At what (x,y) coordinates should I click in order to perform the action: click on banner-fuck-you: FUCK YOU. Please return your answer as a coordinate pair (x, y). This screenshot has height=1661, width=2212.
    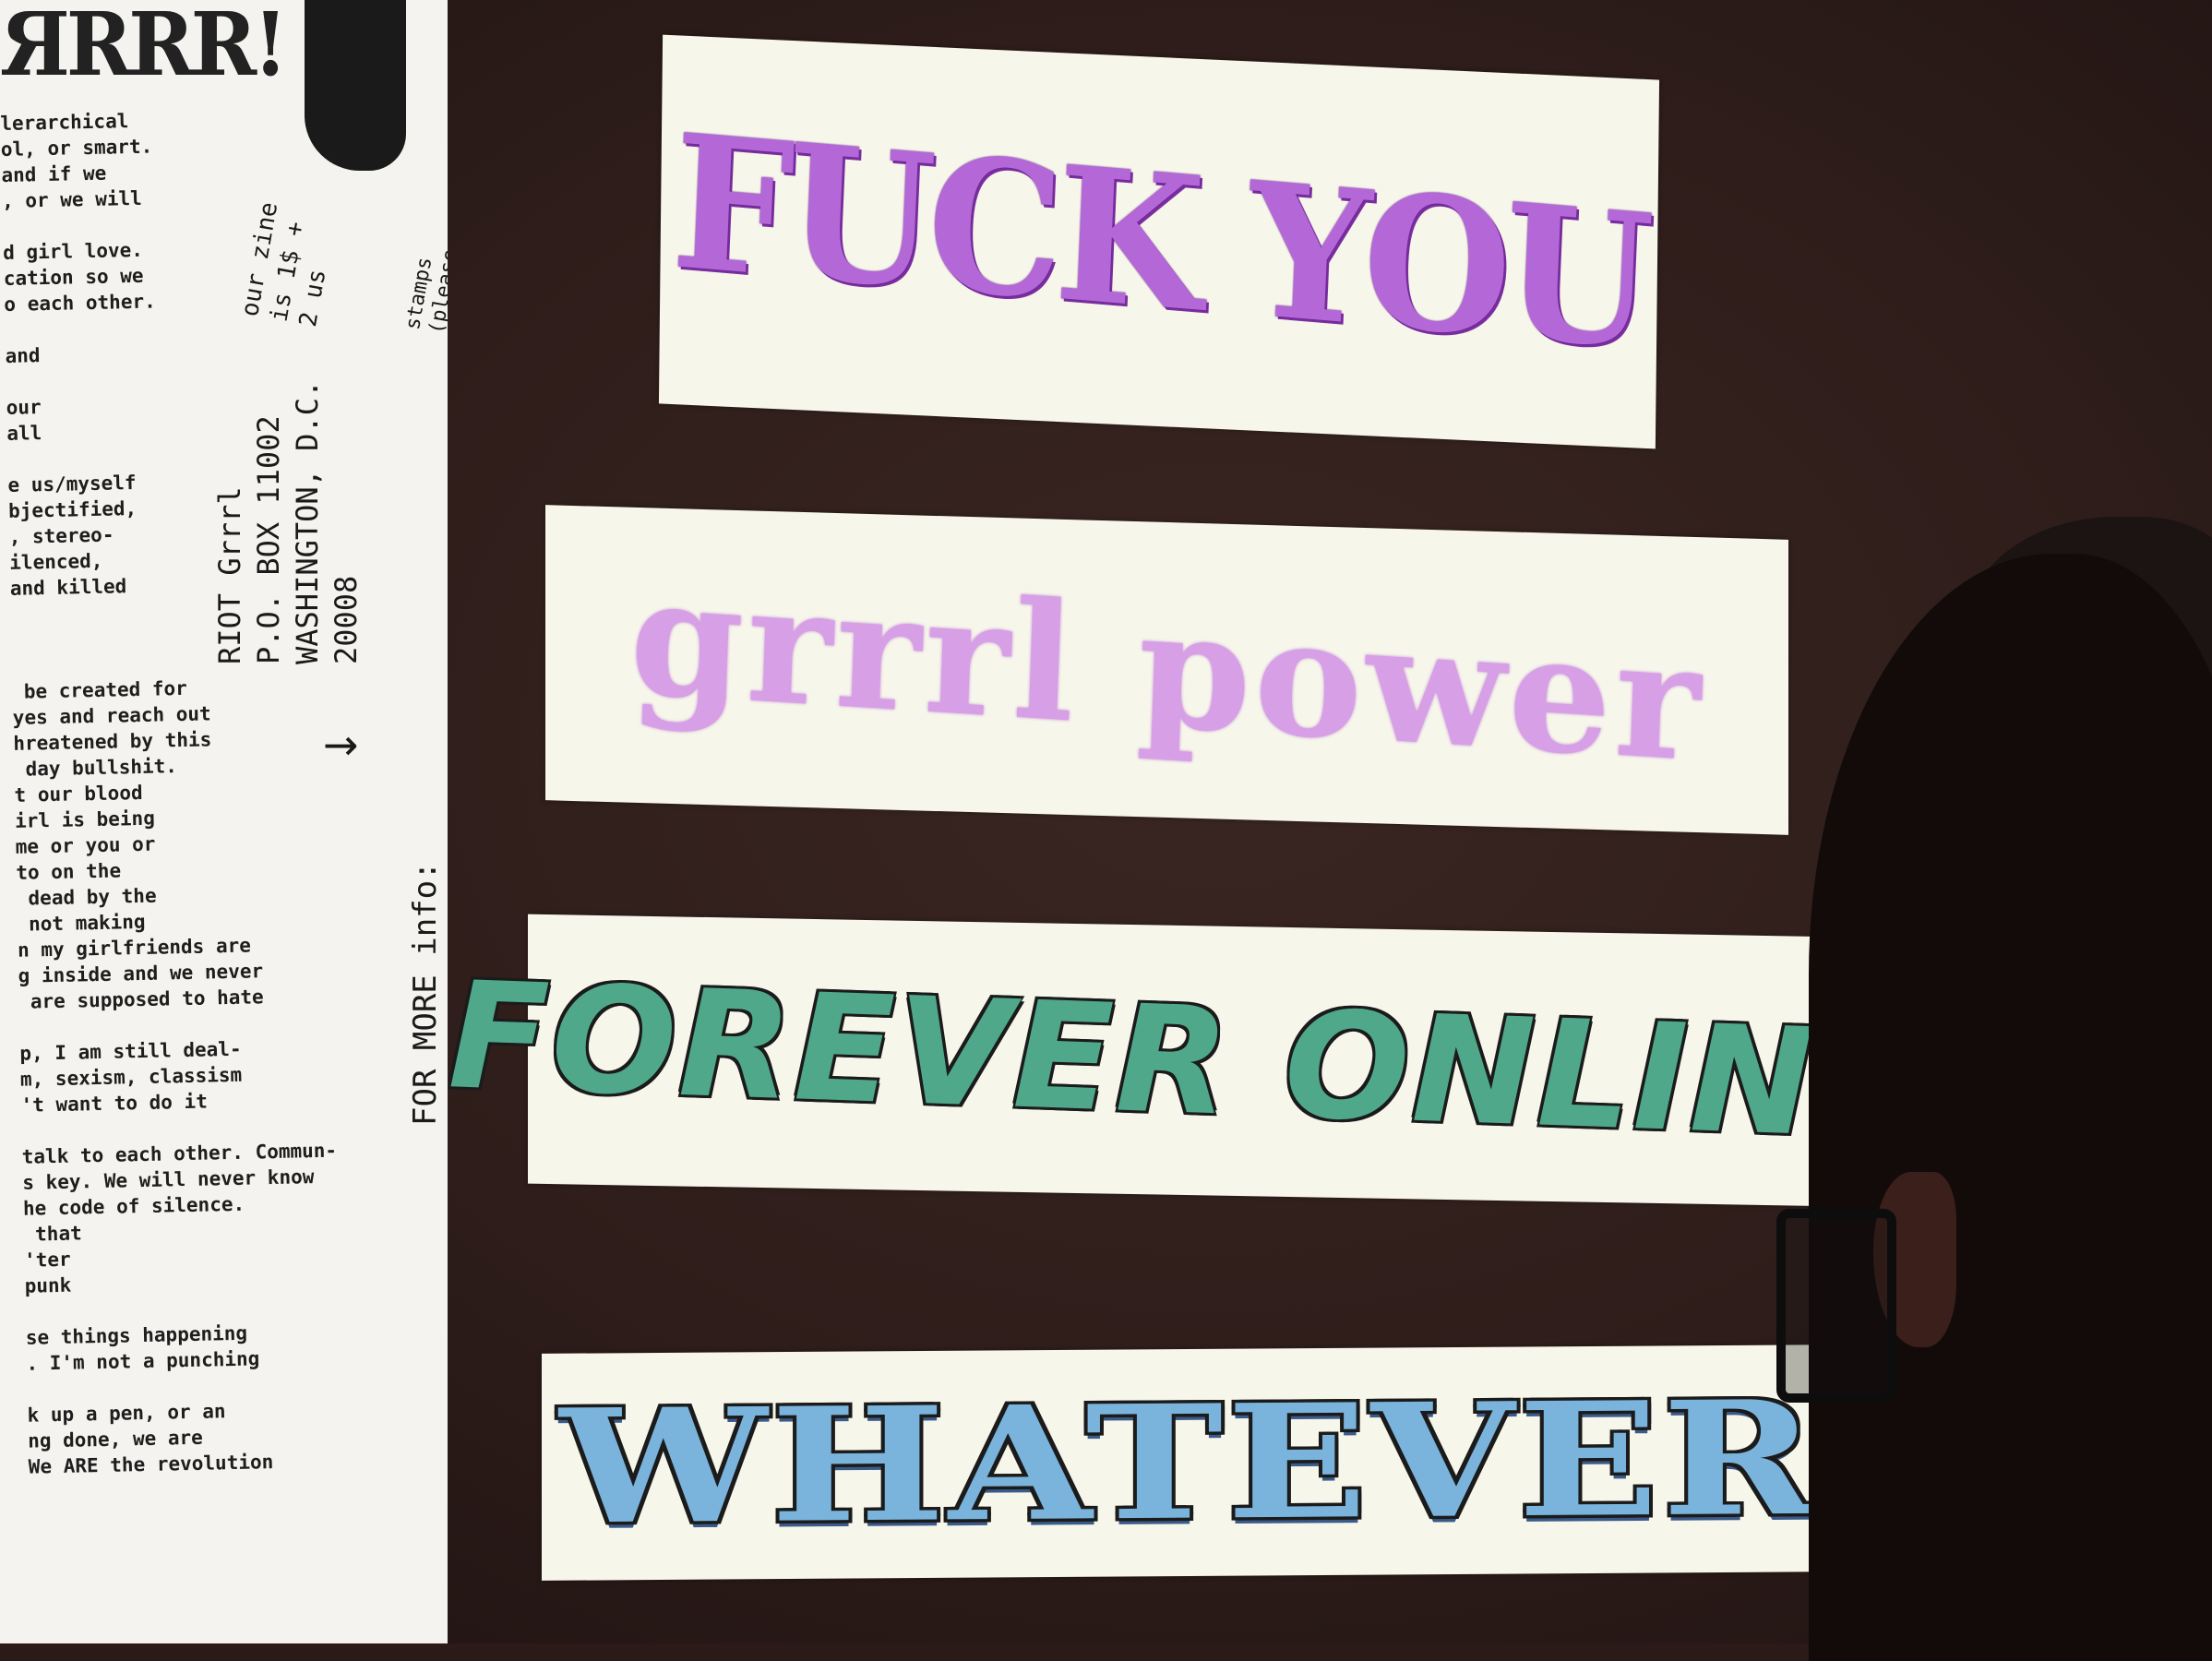
    Looking at the image, I should click on (1159, 241).